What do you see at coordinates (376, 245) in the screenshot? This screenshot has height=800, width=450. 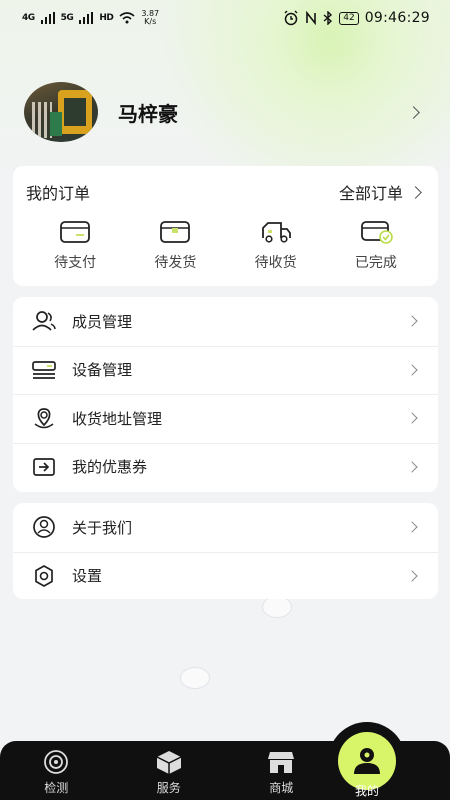 I see `order-completed: 已完成` at bounding box center [376, 245].